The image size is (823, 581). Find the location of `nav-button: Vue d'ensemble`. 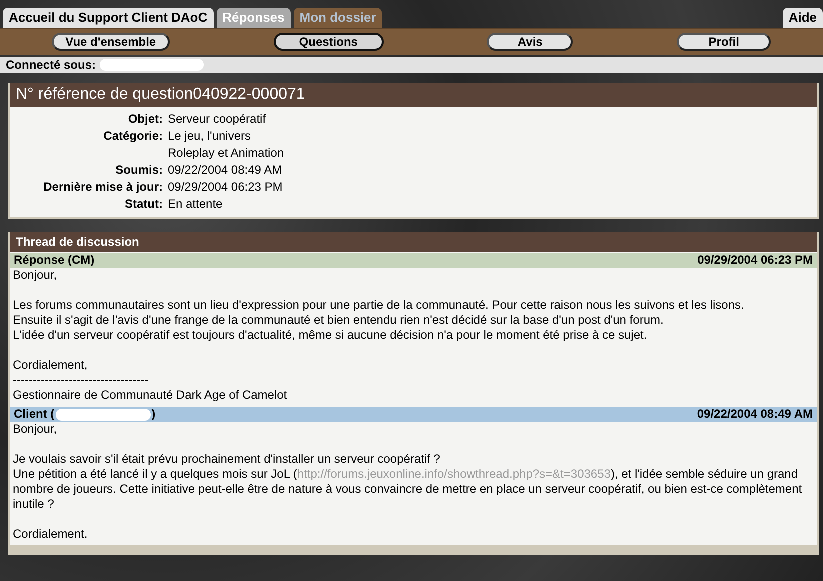

nav-button: Vue d'ensemble is located at coordinates (111, 42).